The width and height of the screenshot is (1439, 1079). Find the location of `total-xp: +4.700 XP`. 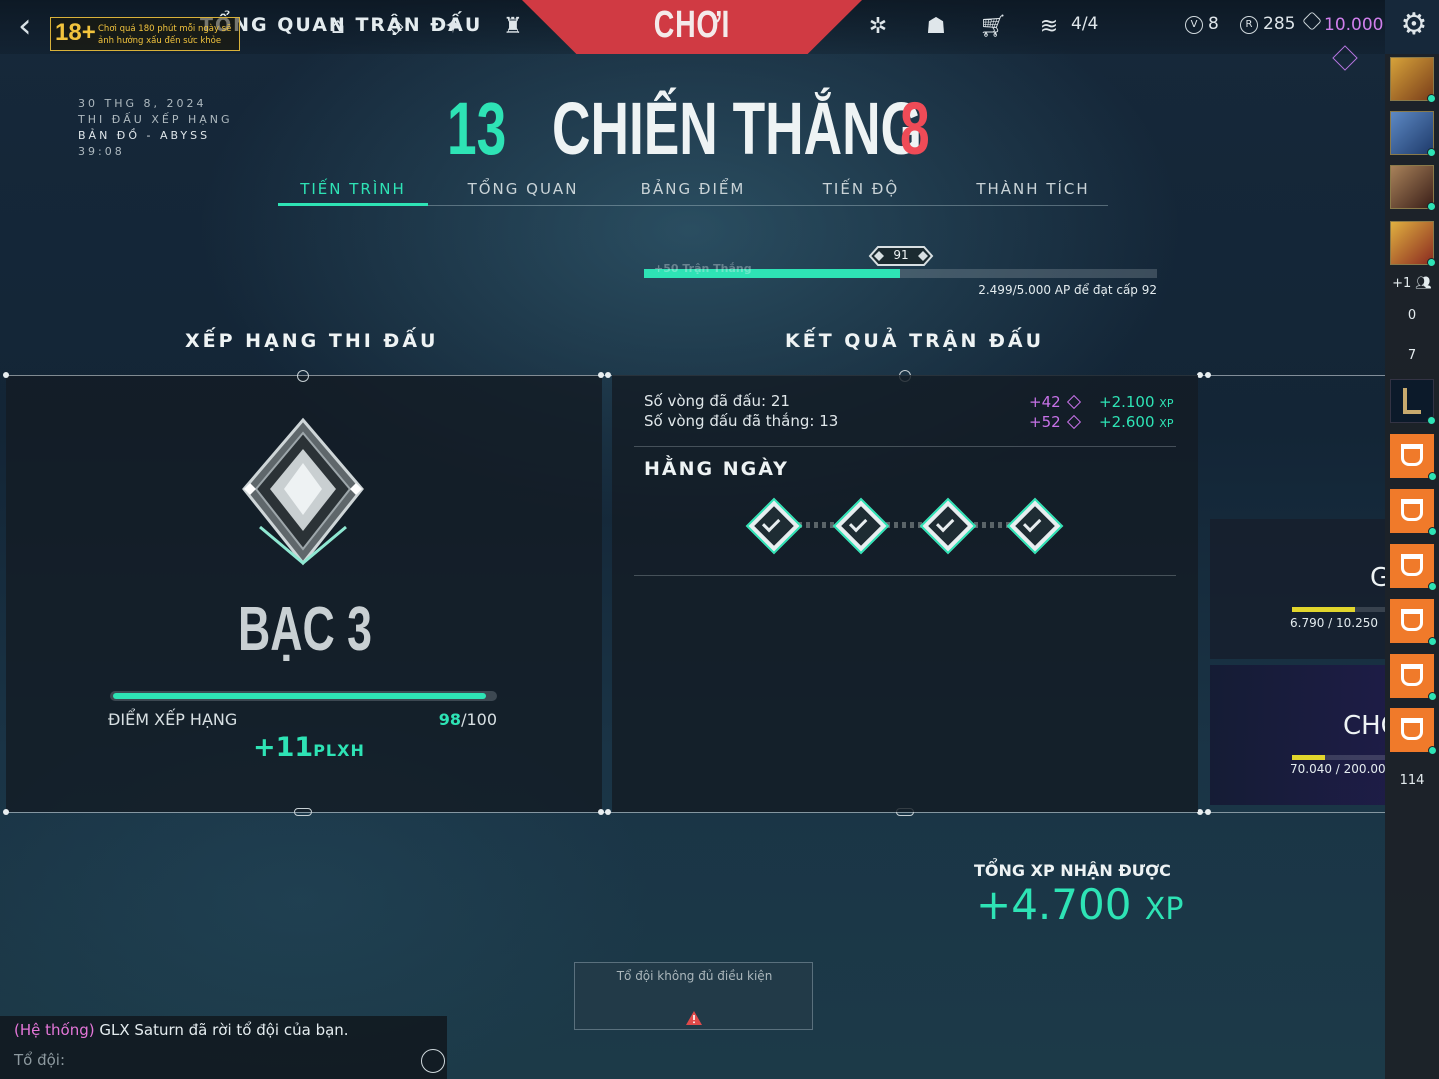

total-xp: +4.700 XP is located at coordinates (1079, 904).